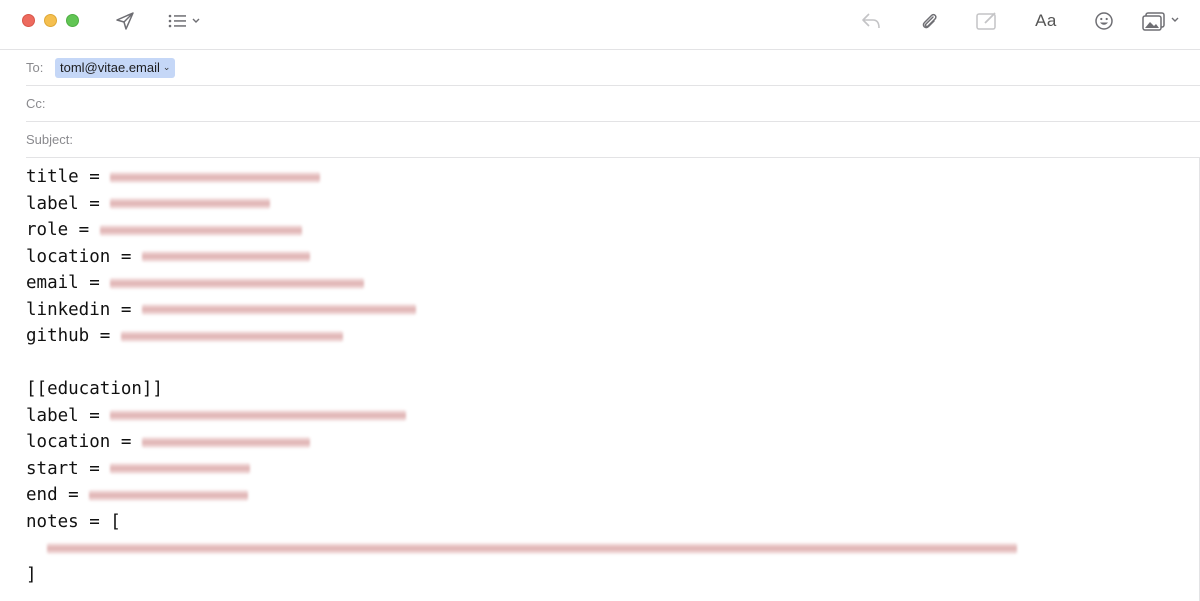 This screenshot has height=601, width=1200. Describe the element at coordinates (73, 336) in the screenshot. I see `field-key: github =` at that location.